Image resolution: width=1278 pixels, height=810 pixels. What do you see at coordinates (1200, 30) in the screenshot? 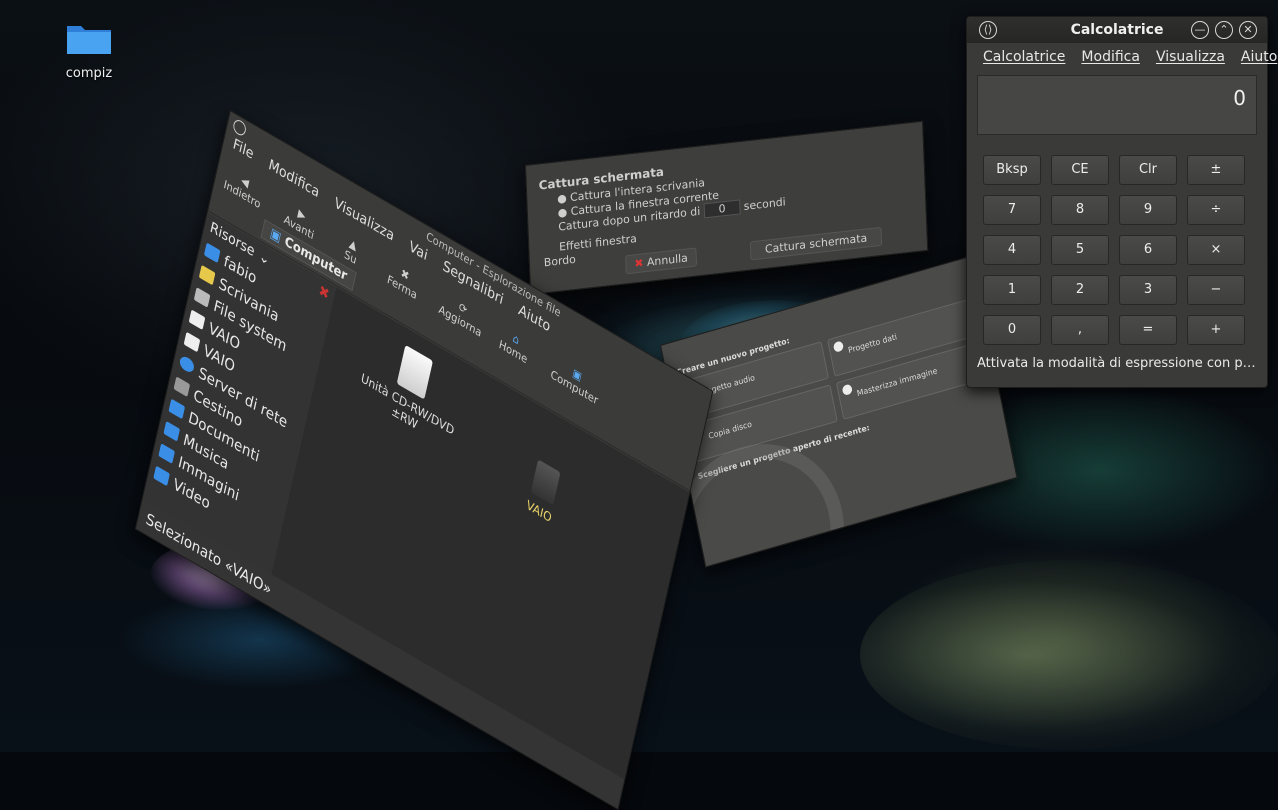
I see `minimize-icon: —` at bounding box center [1200, 30].